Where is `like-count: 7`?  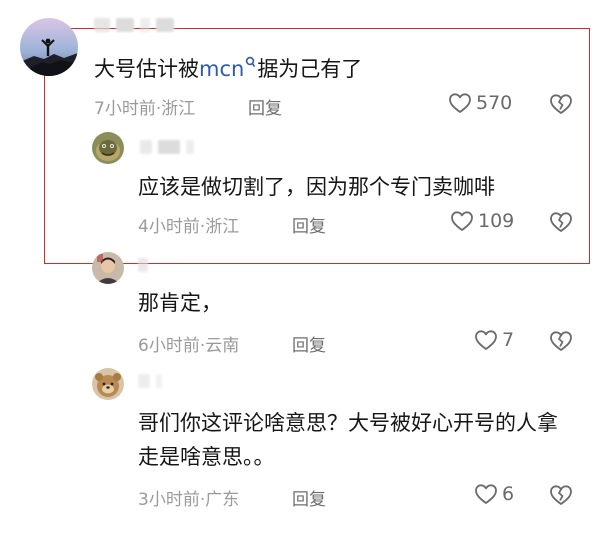
like-count: 7 is located at coordinates (508, 340).